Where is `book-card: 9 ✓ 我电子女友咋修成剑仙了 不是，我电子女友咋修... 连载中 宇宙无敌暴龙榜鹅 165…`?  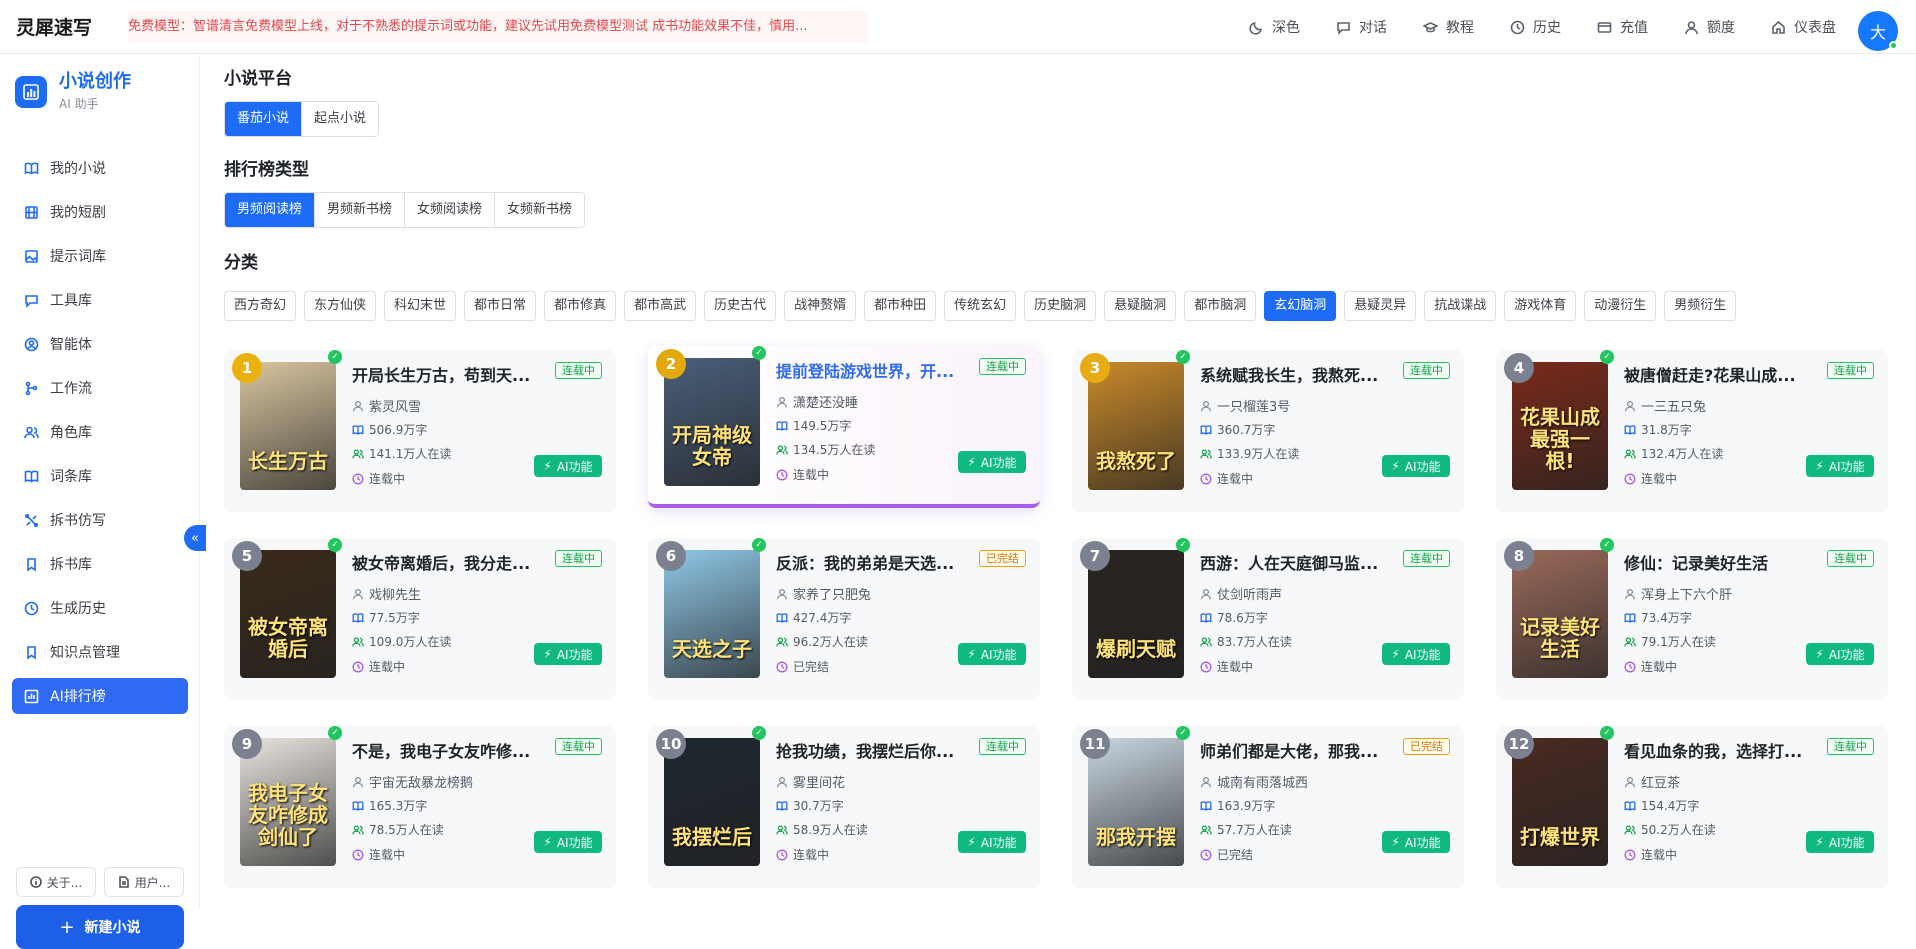
book-card: 9 ✓ 我电子女友咋修成剑仙了 不是，我电子女友咋修... 连载中 宇宙无敌暴龙榜鹅 165… is located at coordinates (420, 807).